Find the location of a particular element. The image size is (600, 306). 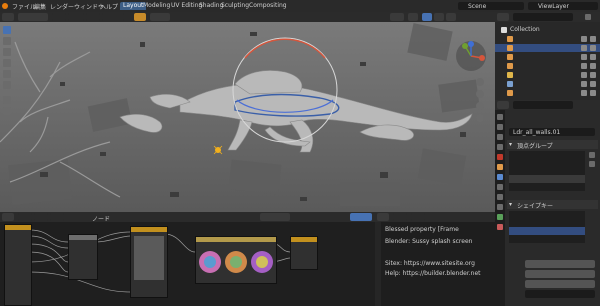

node-add-menu is located at coordinates (57, 217).